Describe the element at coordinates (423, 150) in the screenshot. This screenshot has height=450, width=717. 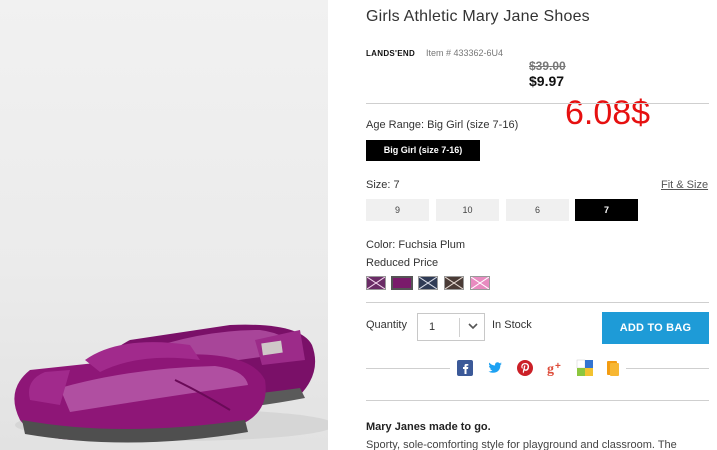
I see `age-range-button: Big Girl (size 7-16)` at that location.